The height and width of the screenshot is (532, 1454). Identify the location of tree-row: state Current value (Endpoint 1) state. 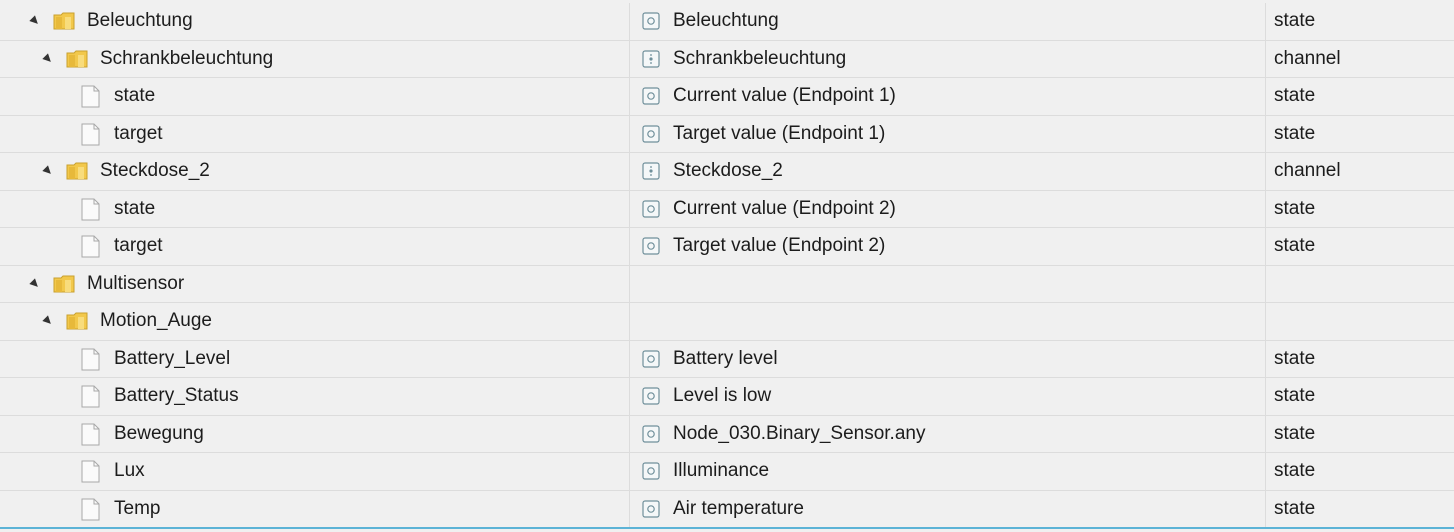
(727, 97).